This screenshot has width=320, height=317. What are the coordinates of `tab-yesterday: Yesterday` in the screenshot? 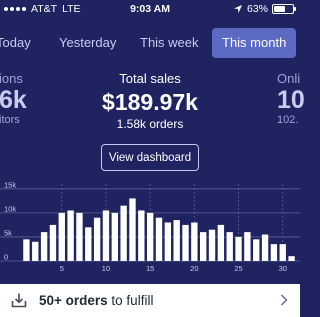 It's located at (87, 43).